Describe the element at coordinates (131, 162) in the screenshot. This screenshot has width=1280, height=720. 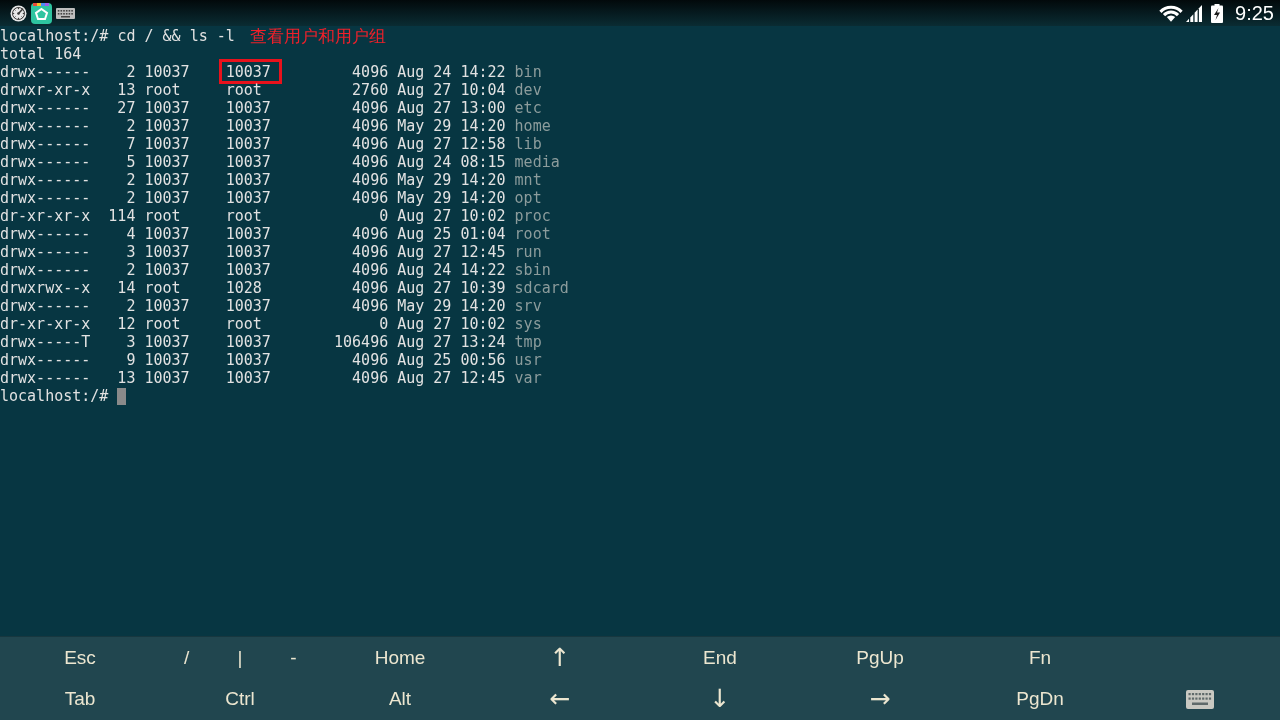
I see `link-count: 5` at that location.